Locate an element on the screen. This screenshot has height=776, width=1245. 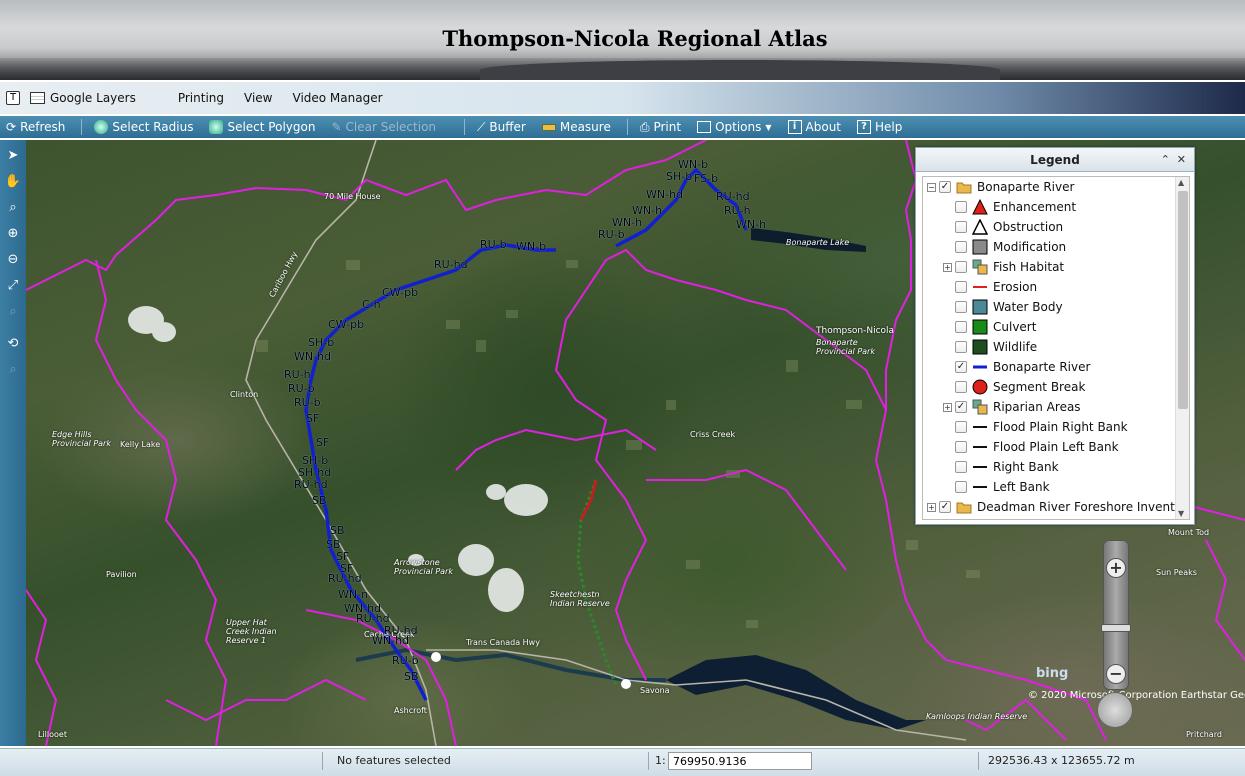
white-triangle-icon is located at coordinates (980, 227).